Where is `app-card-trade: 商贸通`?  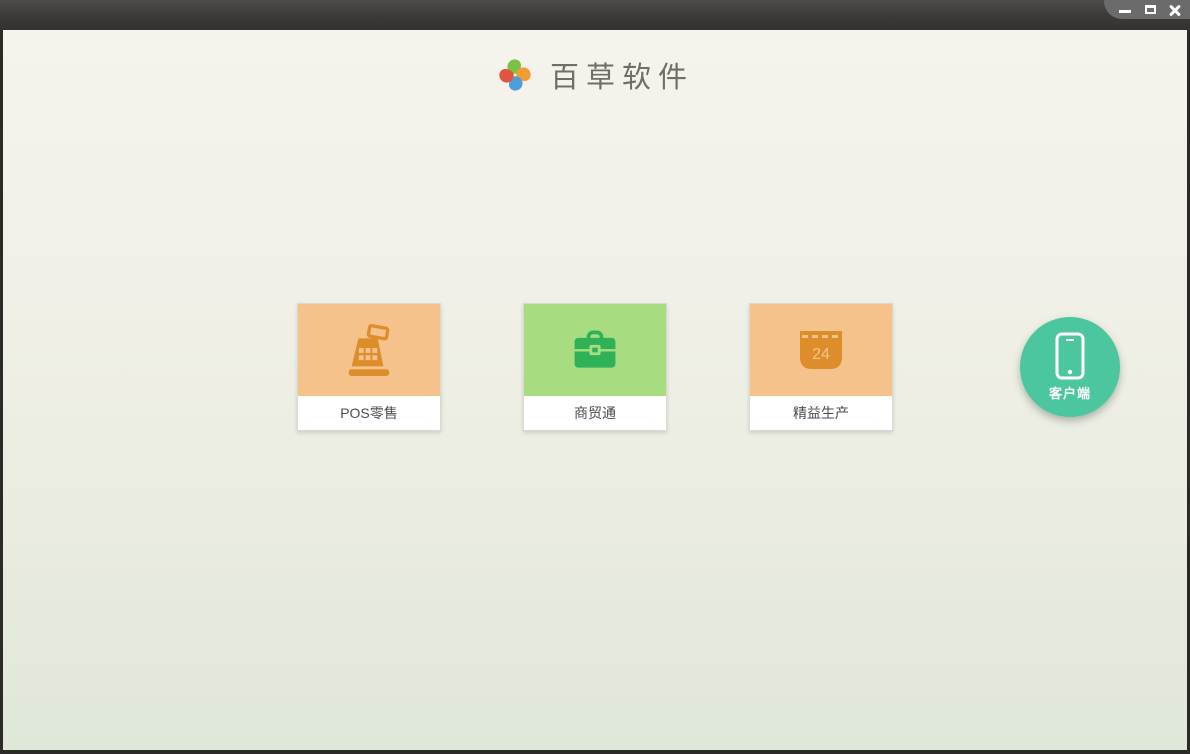
app-card-trade: 商贸通 is located at coordinates (595, 367).